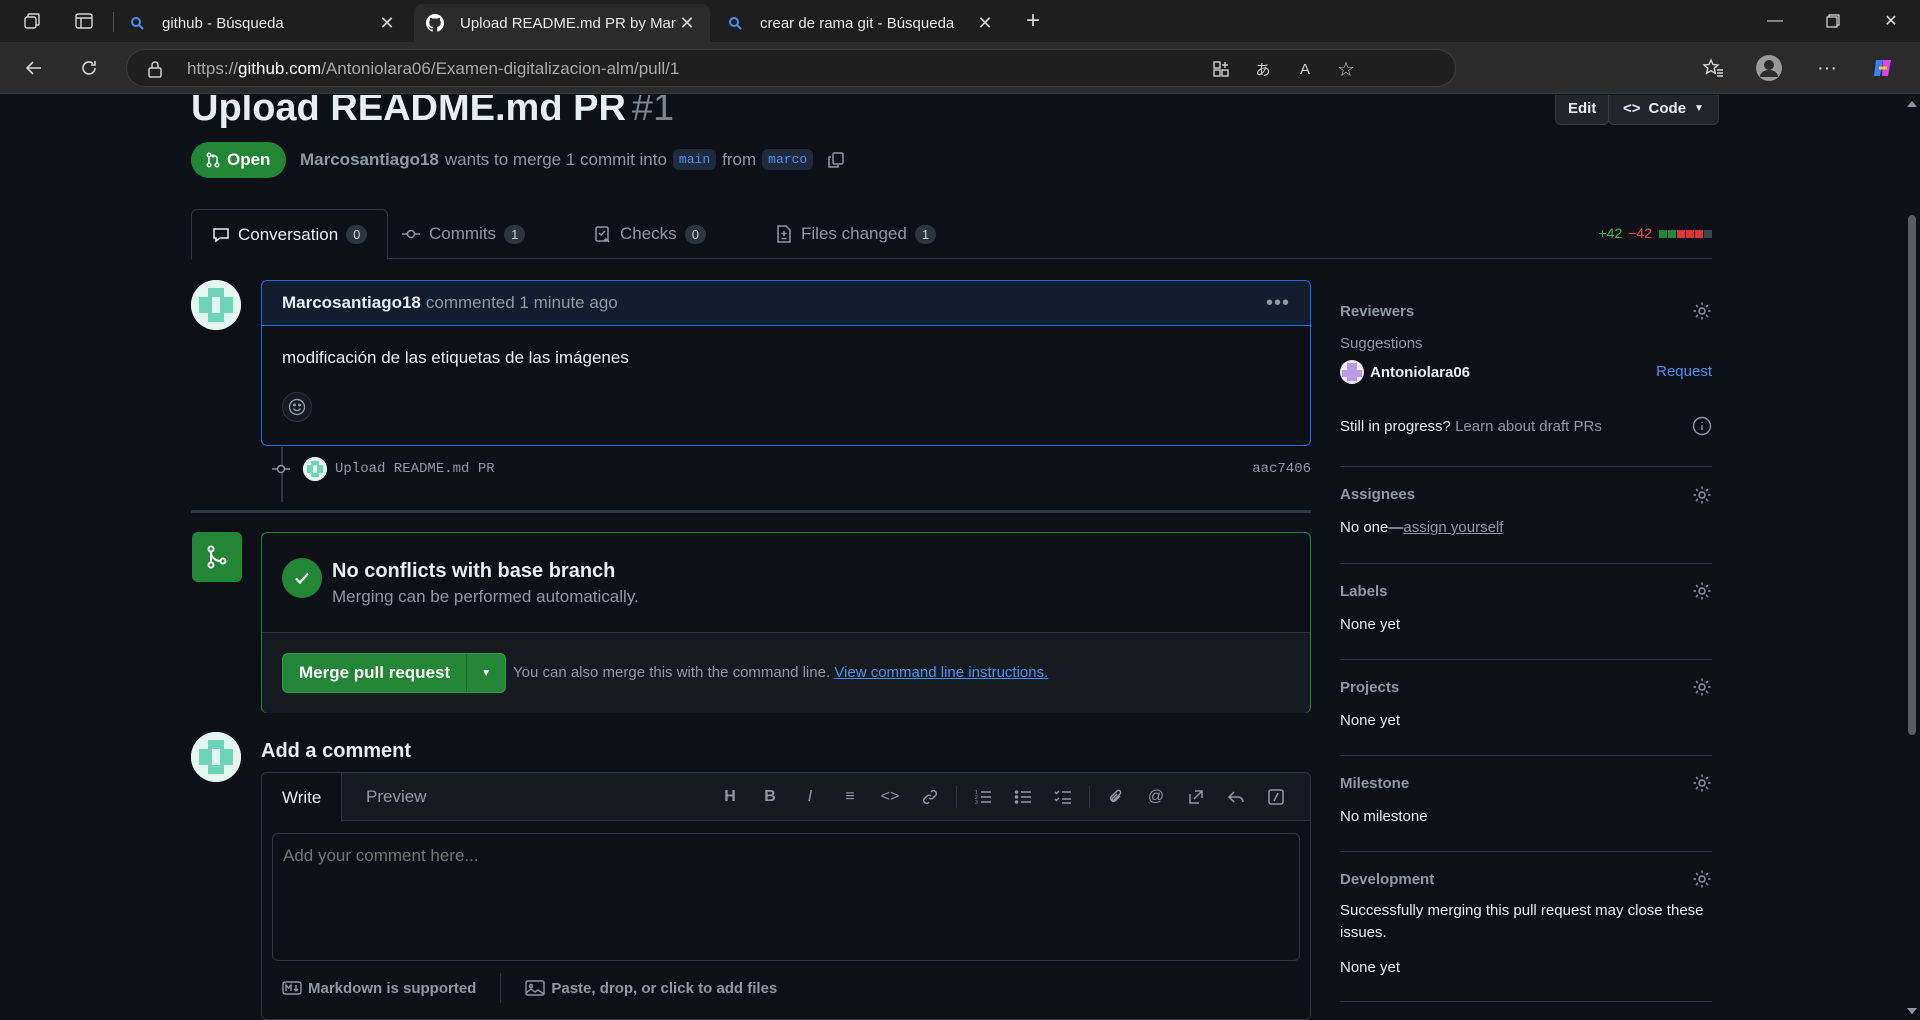 Image resolution: width=1920 pixels, height=1020 pixels. Describe the element at coordinates (850, 797) in the screenshot. I see `quote-icon: ≡` at that location.